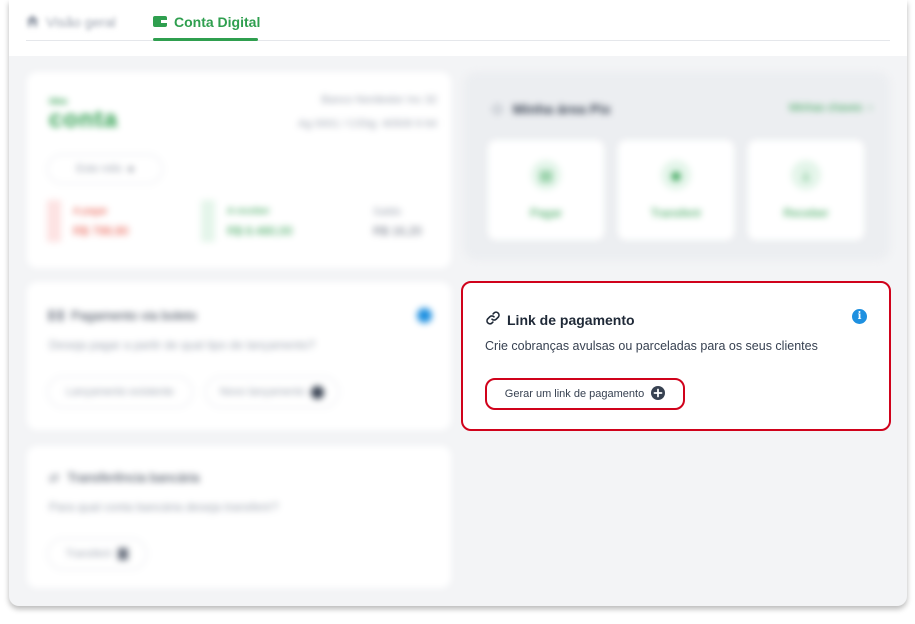 This screenshot has width=915, height=624. What do you see at coordinates (107, 221) in the screenshot?
I see `to-pay-block: A pagar R$ 799,90` at bounding box center [107, 221].